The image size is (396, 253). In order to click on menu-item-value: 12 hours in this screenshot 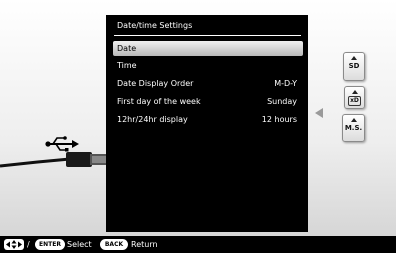, I will do `click(279, 119)`.